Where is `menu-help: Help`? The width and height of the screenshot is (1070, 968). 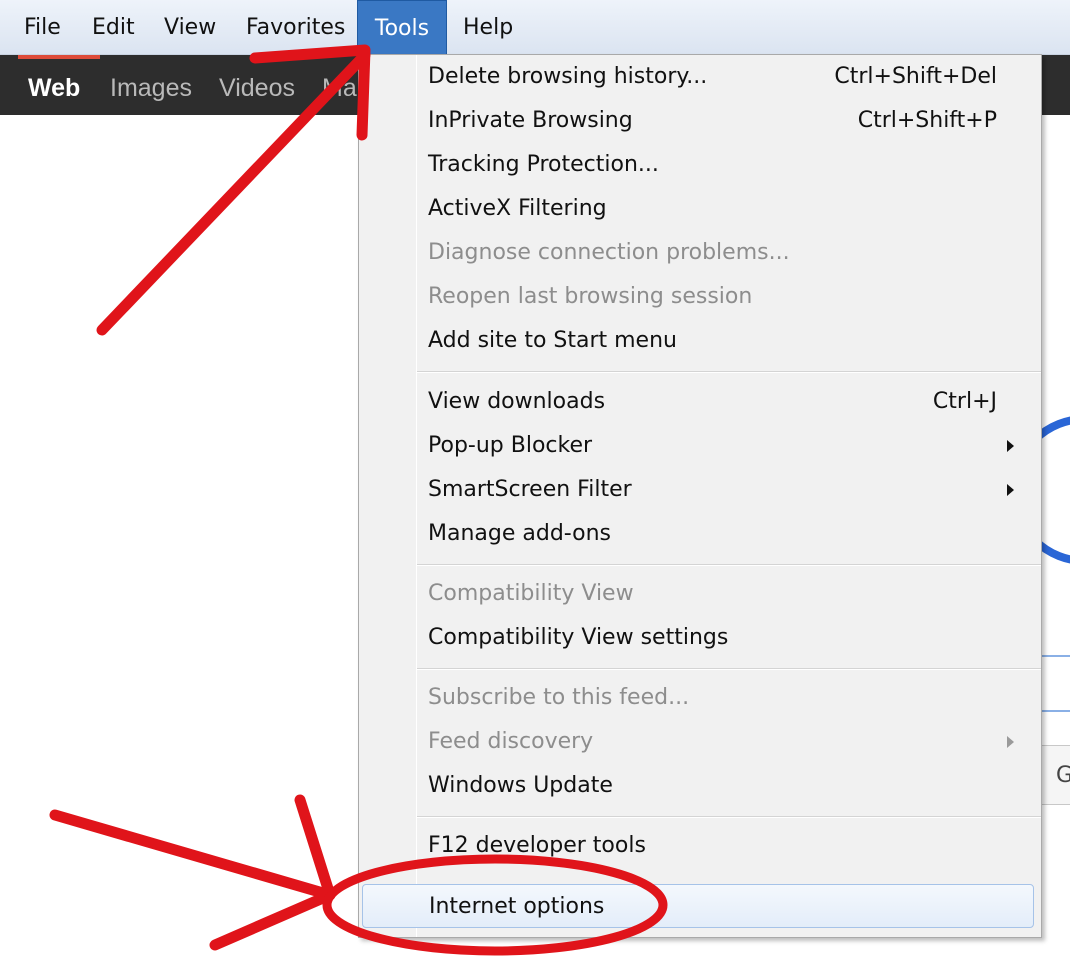
menu-help: Help is located at coordinates (488, 27).